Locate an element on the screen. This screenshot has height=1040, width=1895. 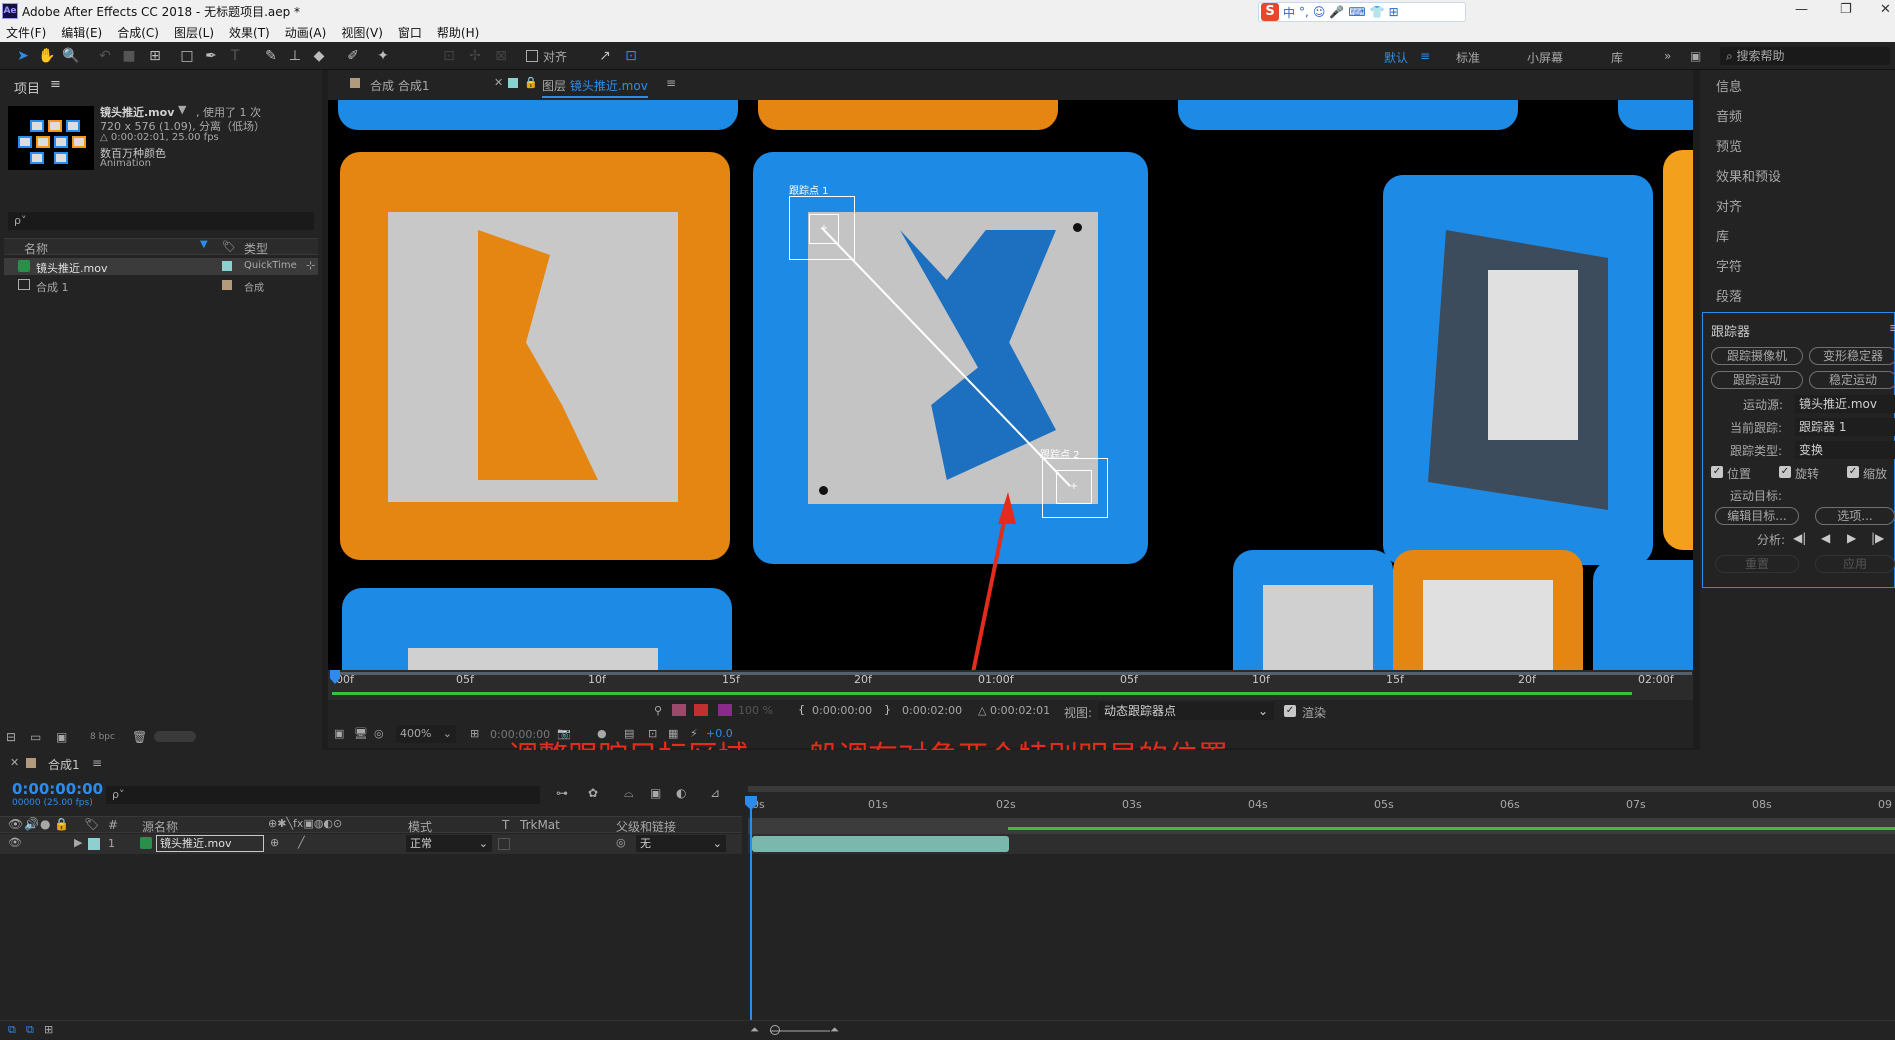
track-point-1-attach-icon: + is located at coordinates (824, 229).